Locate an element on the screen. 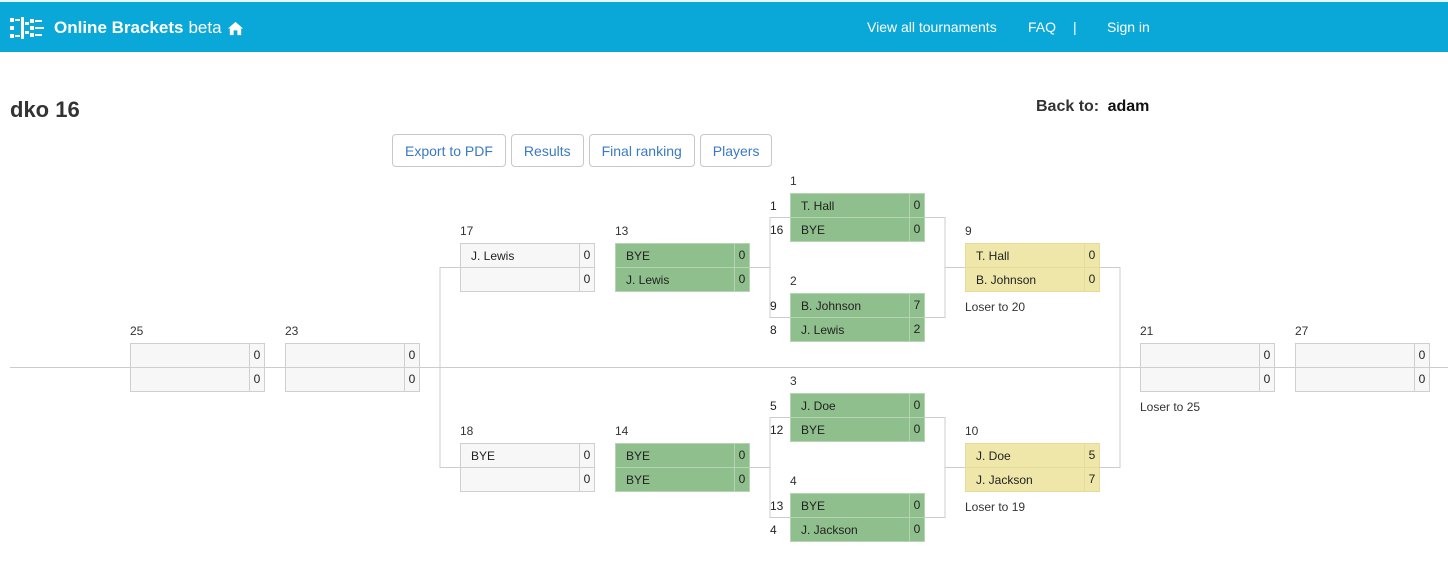 Image resolution: width=1448 pixels, height=570 pixels. loser-note: Loser to 19 is located at coordinates (995, 507).